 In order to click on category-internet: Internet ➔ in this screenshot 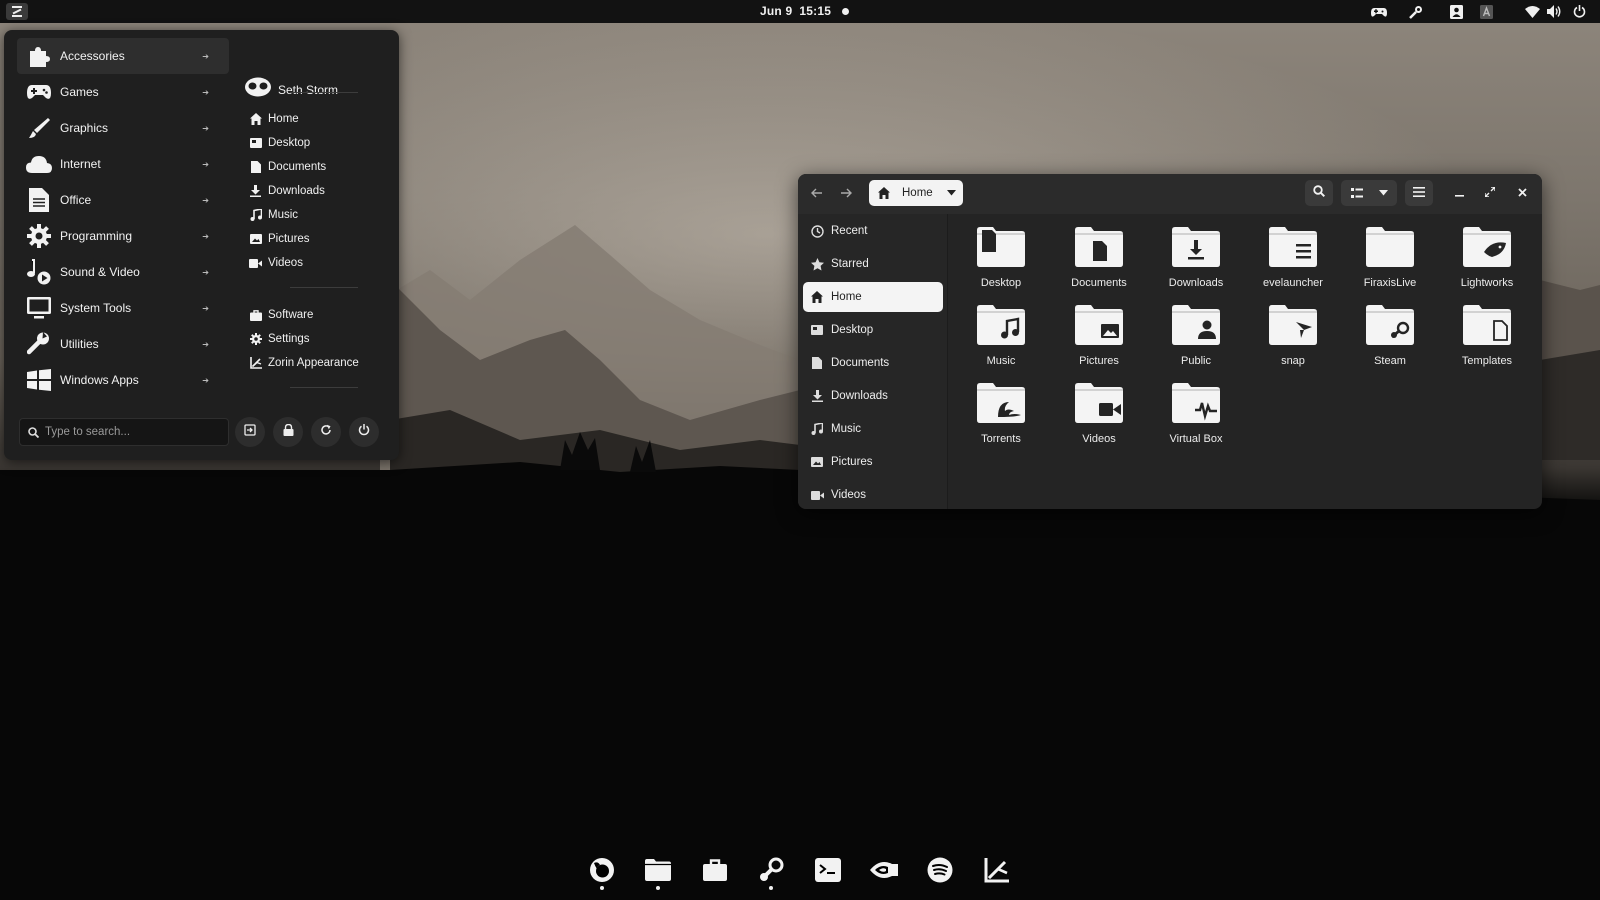, I will do `click(123, 164)`.